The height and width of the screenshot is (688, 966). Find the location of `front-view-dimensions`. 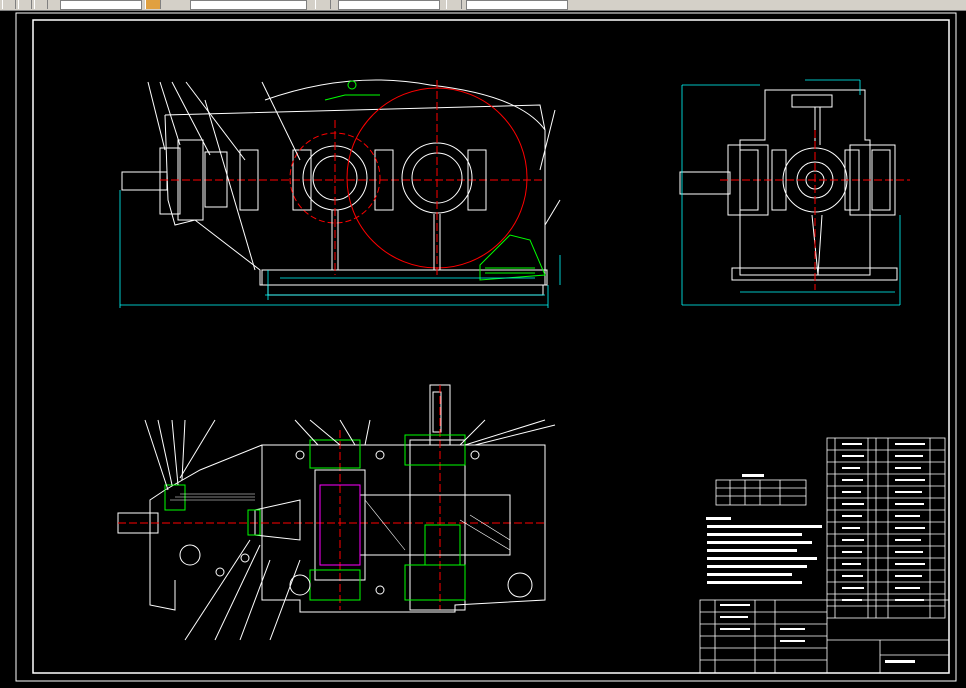

front-view-dimensions is located at coordinates (340, 249).